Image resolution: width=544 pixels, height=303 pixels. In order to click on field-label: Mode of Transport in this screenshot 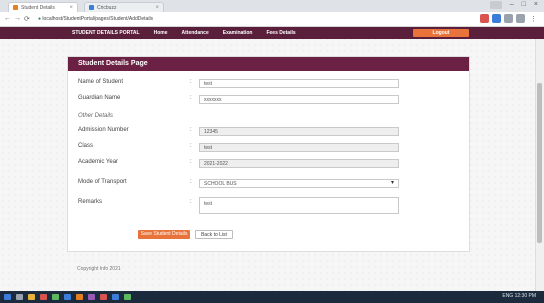, I will do `click(102, 182)`.